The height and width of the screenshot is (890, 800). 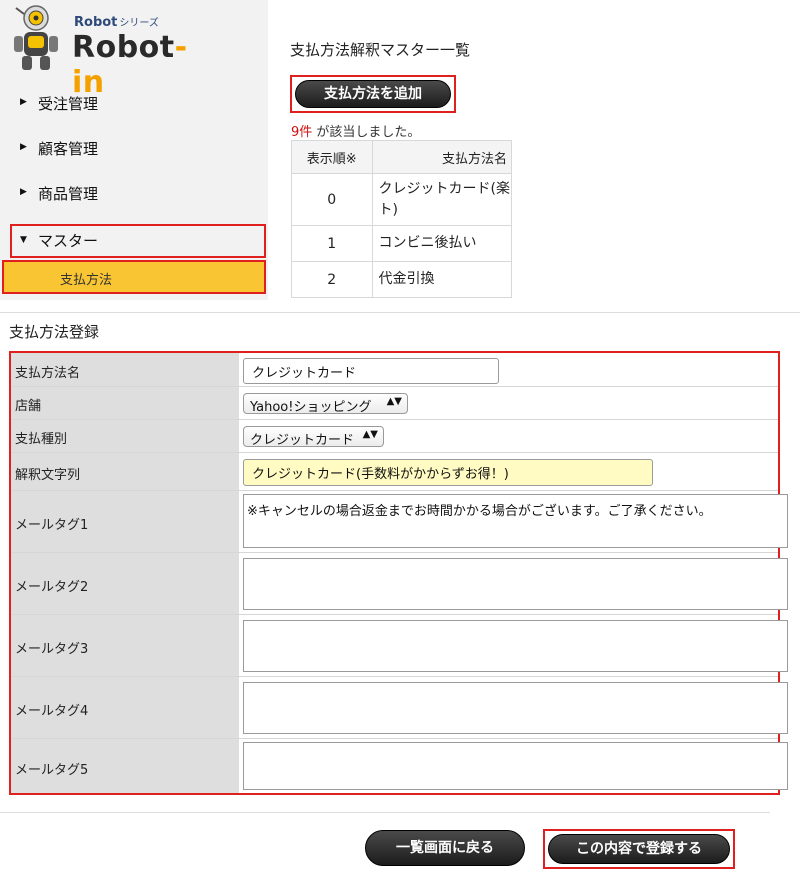 I want to click on form-row-payment-name: 支払方法名, so click(x=394, y=370).